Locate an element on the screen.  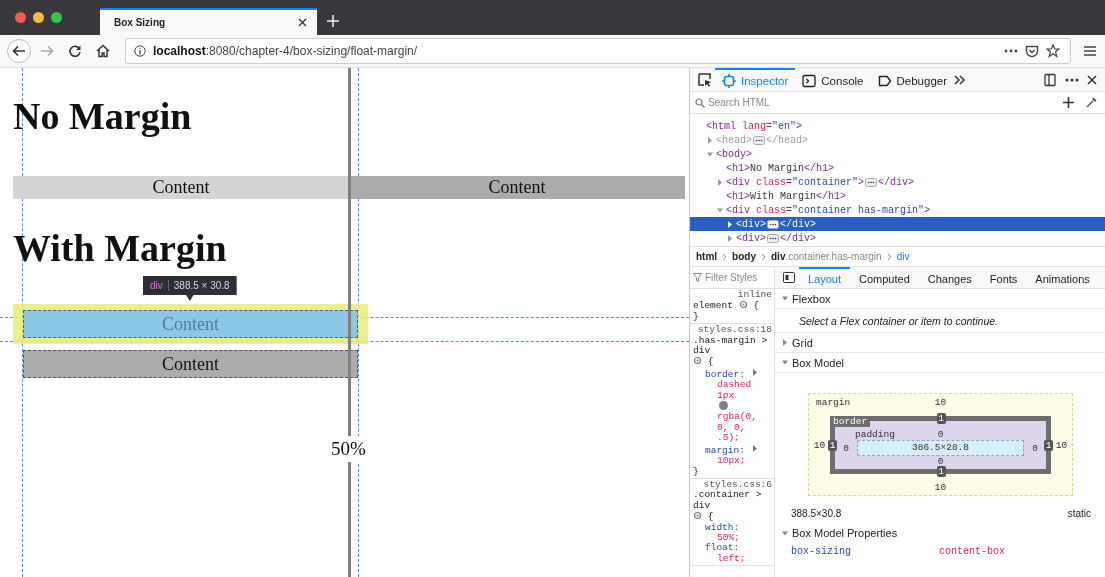
breadcrumb-item: div.container.has-margin is located at coordinates (826, 256).